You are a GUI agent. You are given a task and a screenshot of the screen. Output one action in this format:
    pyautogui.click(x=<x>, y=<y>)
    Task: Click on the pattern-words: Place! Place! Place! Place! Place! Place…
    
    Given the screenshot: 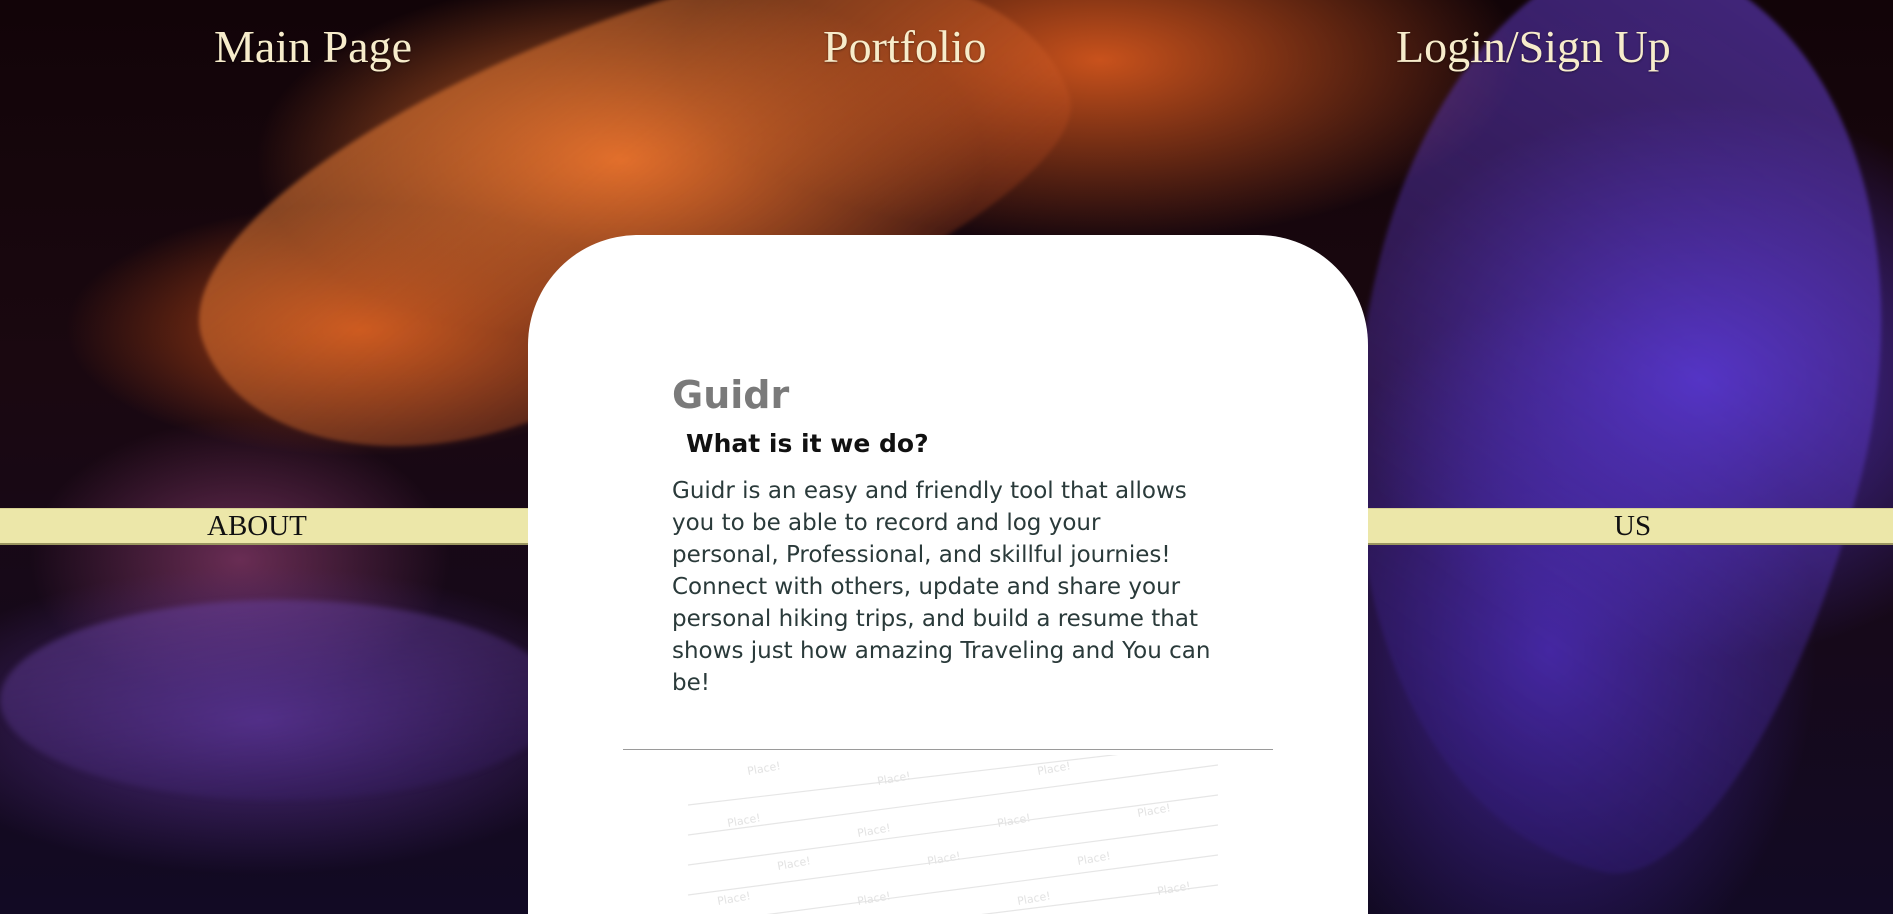 What is the action you would take?
    pyautogui.click(x=953, y=833)
    